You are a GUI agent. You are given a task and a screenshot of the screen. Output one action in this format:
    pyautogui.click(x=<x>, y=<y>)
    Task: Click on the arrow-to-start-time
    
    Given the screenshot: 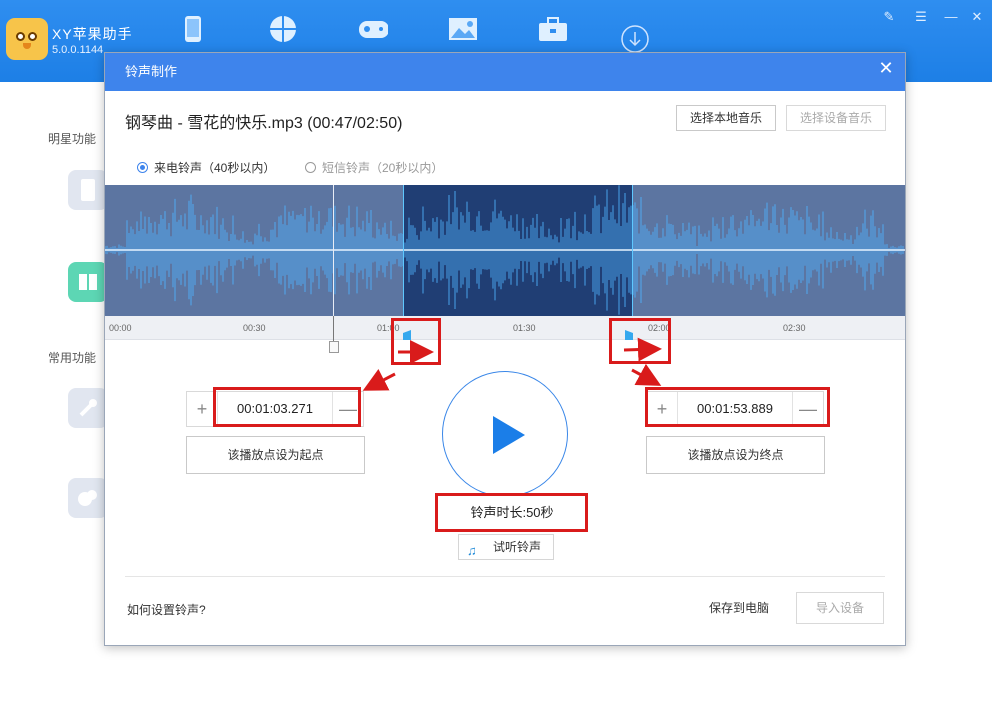 What is the action you would take?
    pyautogui.click(x=379, y=380)
    